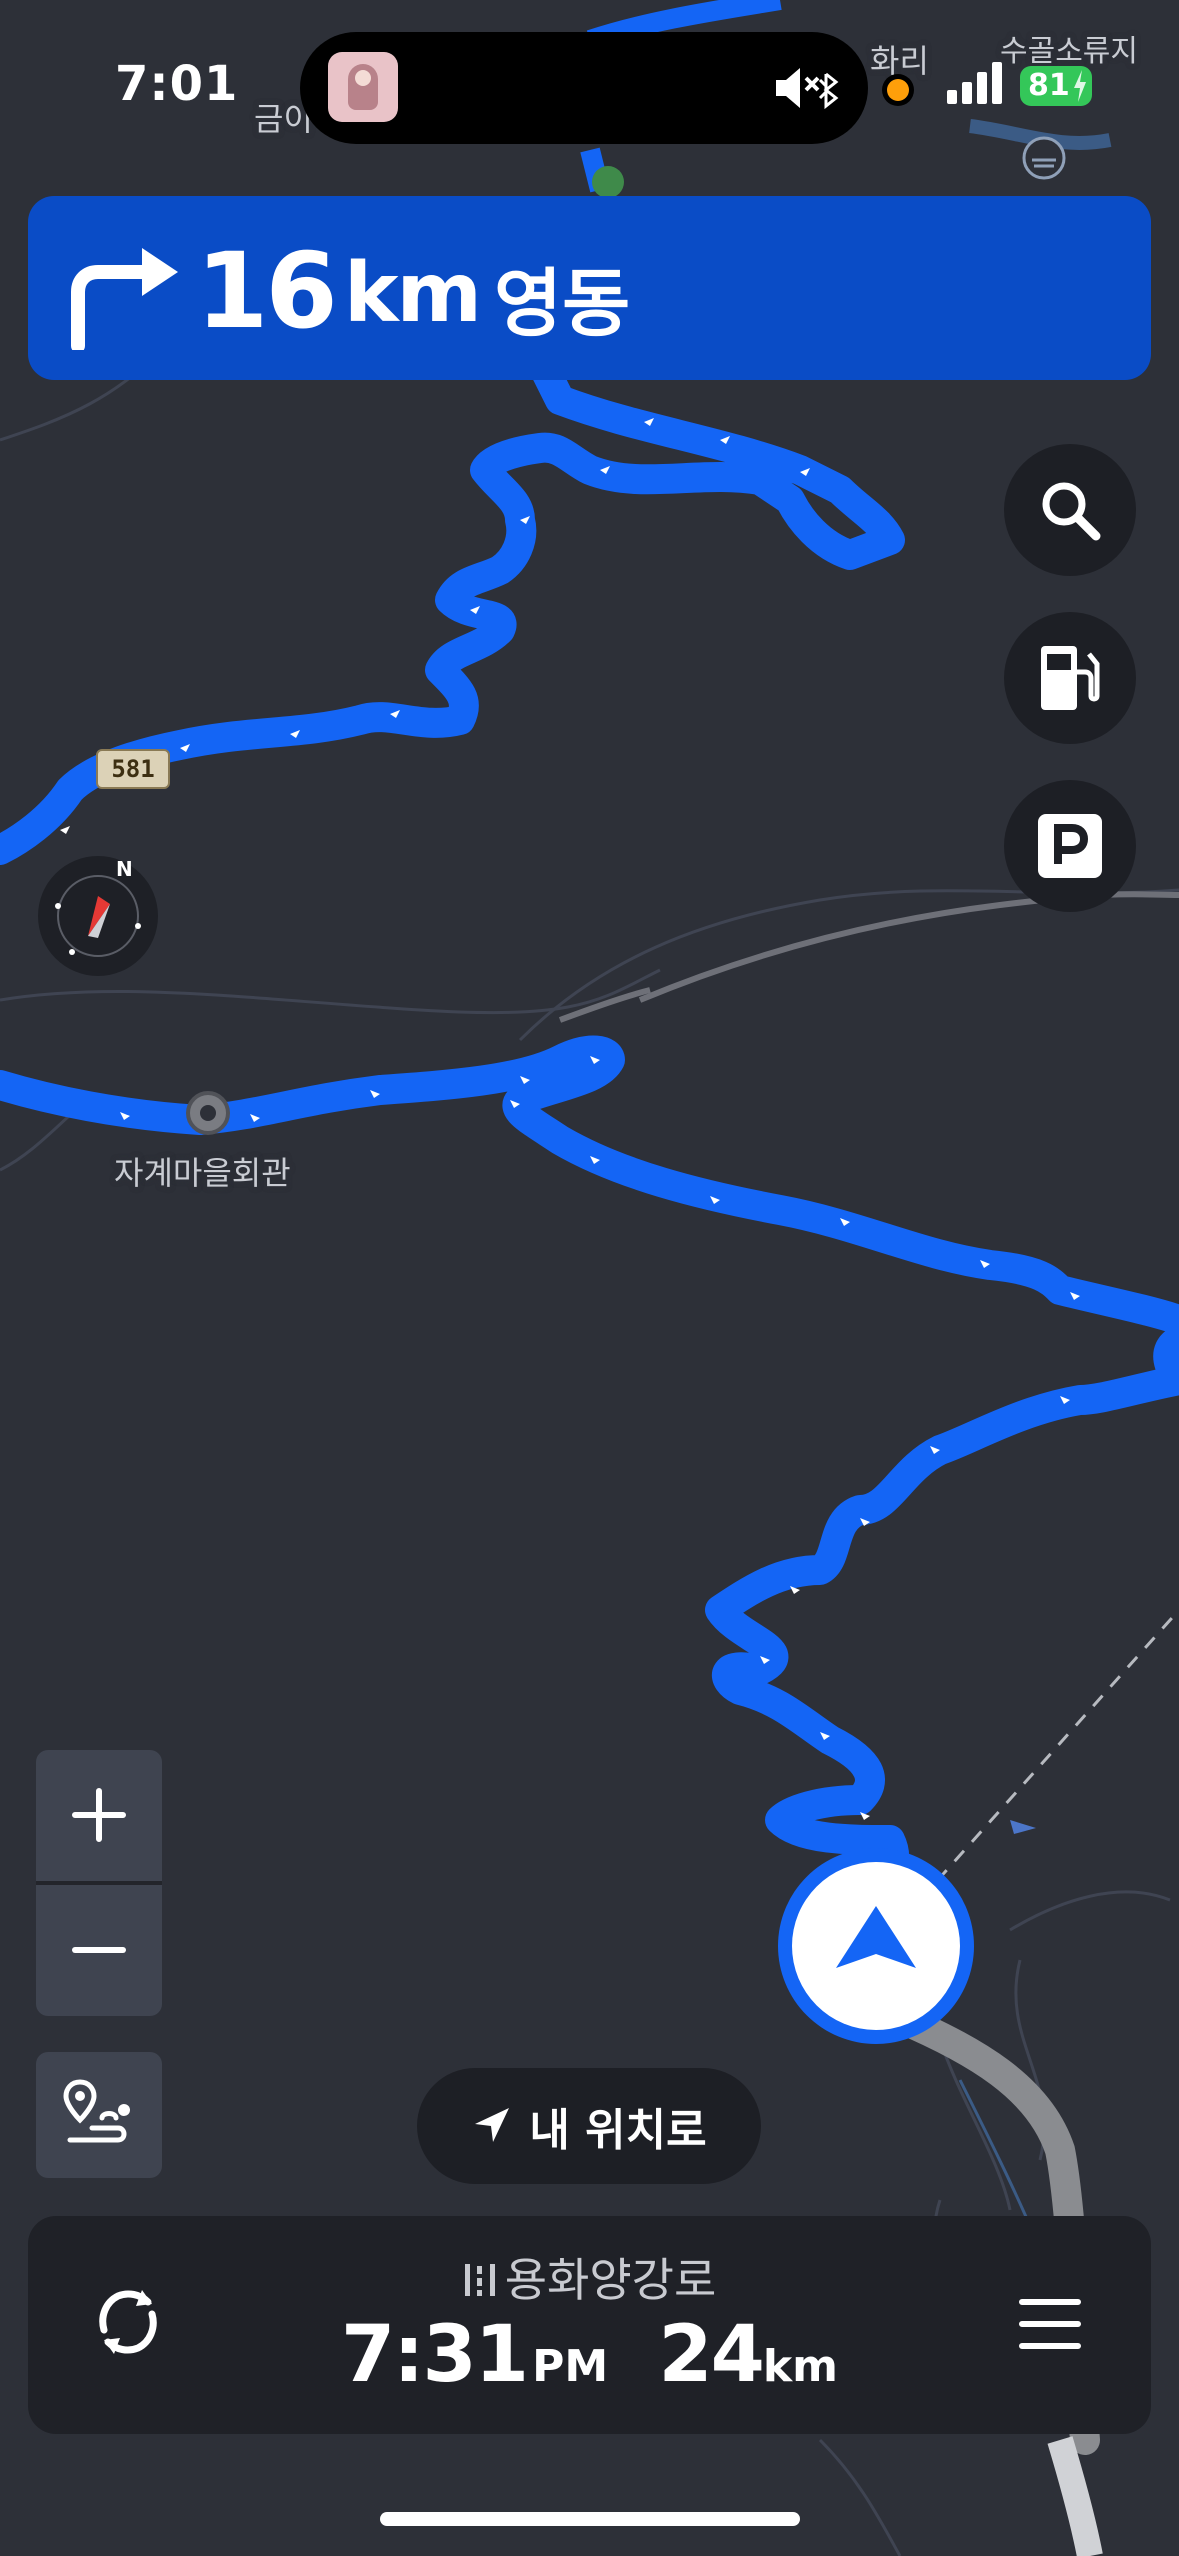 The height and width of the screenshot is (2556, 1179). I want to click on route-overview-button, so click(99, 2115).